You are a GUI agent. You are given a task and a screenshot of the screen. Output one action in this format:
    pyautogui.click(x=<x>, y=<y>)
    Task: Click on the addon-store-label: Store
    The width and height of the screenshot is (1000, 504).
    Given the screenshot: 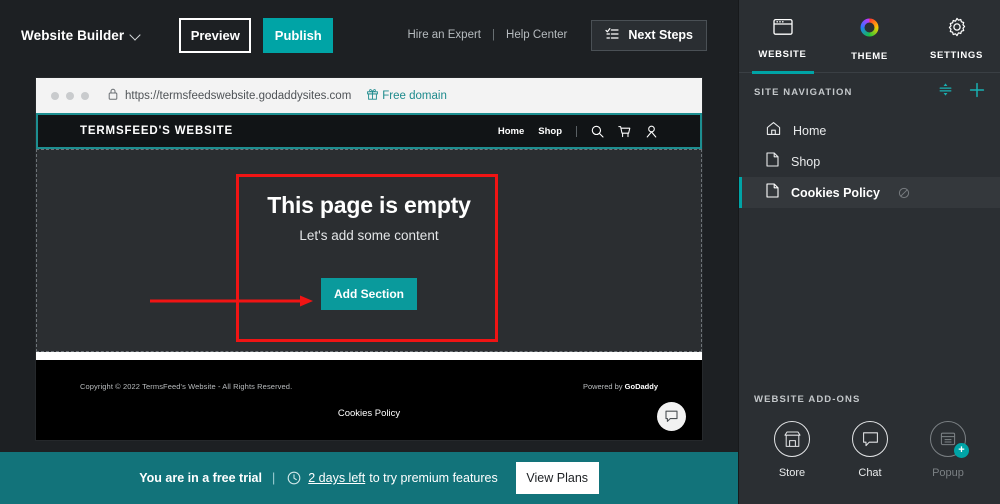 What is the action you would take?
    pyautogui.click(x=792, y=473)
    